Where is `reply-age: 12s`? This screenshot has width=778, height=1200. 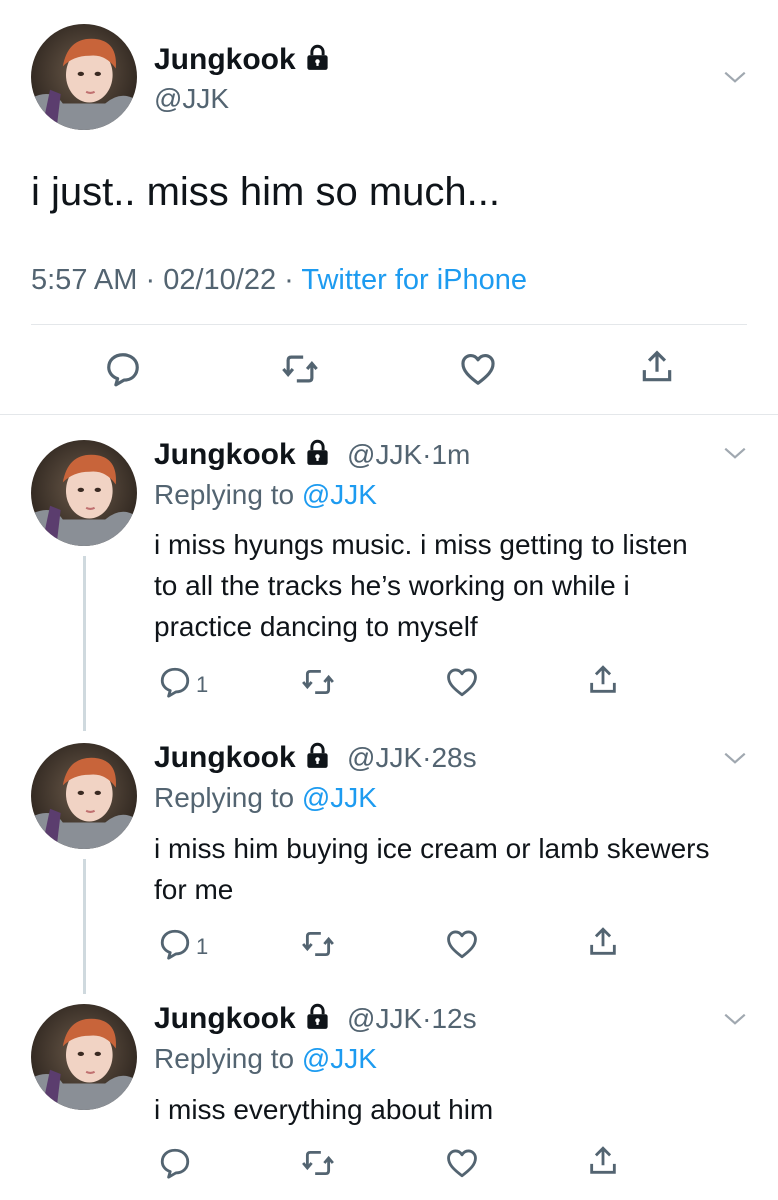 reply-age: 12s is located at coordinates (454, 1018).